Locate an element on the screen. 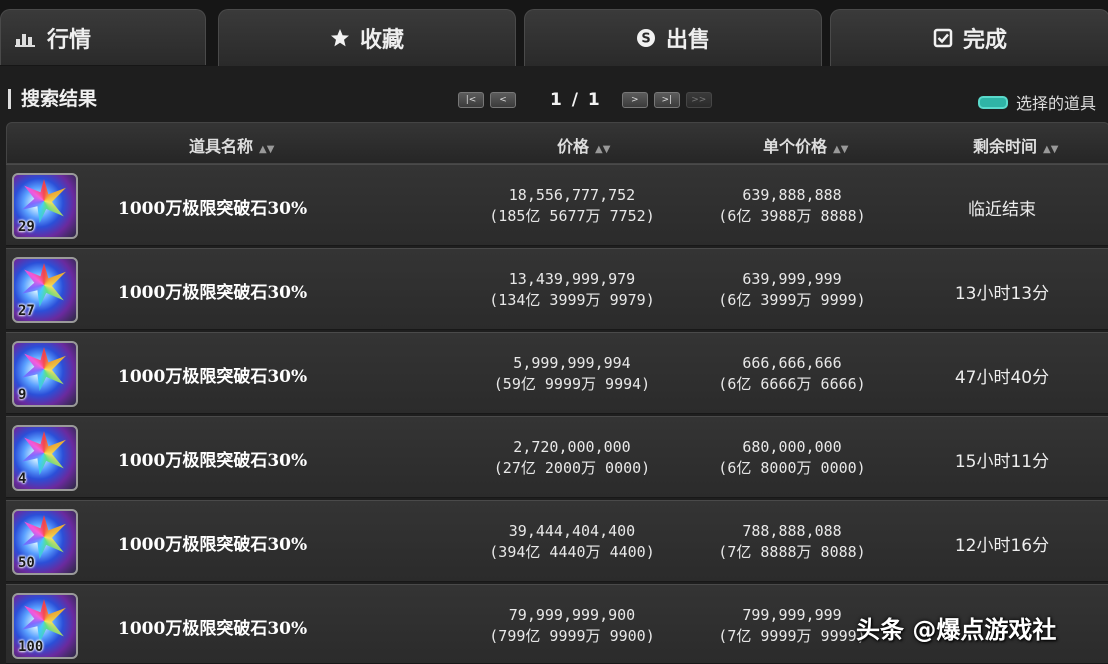 The width and height of the screenshot is (1108, 664). time-left: 12小时16分 is located at coordinates (1002, 546).